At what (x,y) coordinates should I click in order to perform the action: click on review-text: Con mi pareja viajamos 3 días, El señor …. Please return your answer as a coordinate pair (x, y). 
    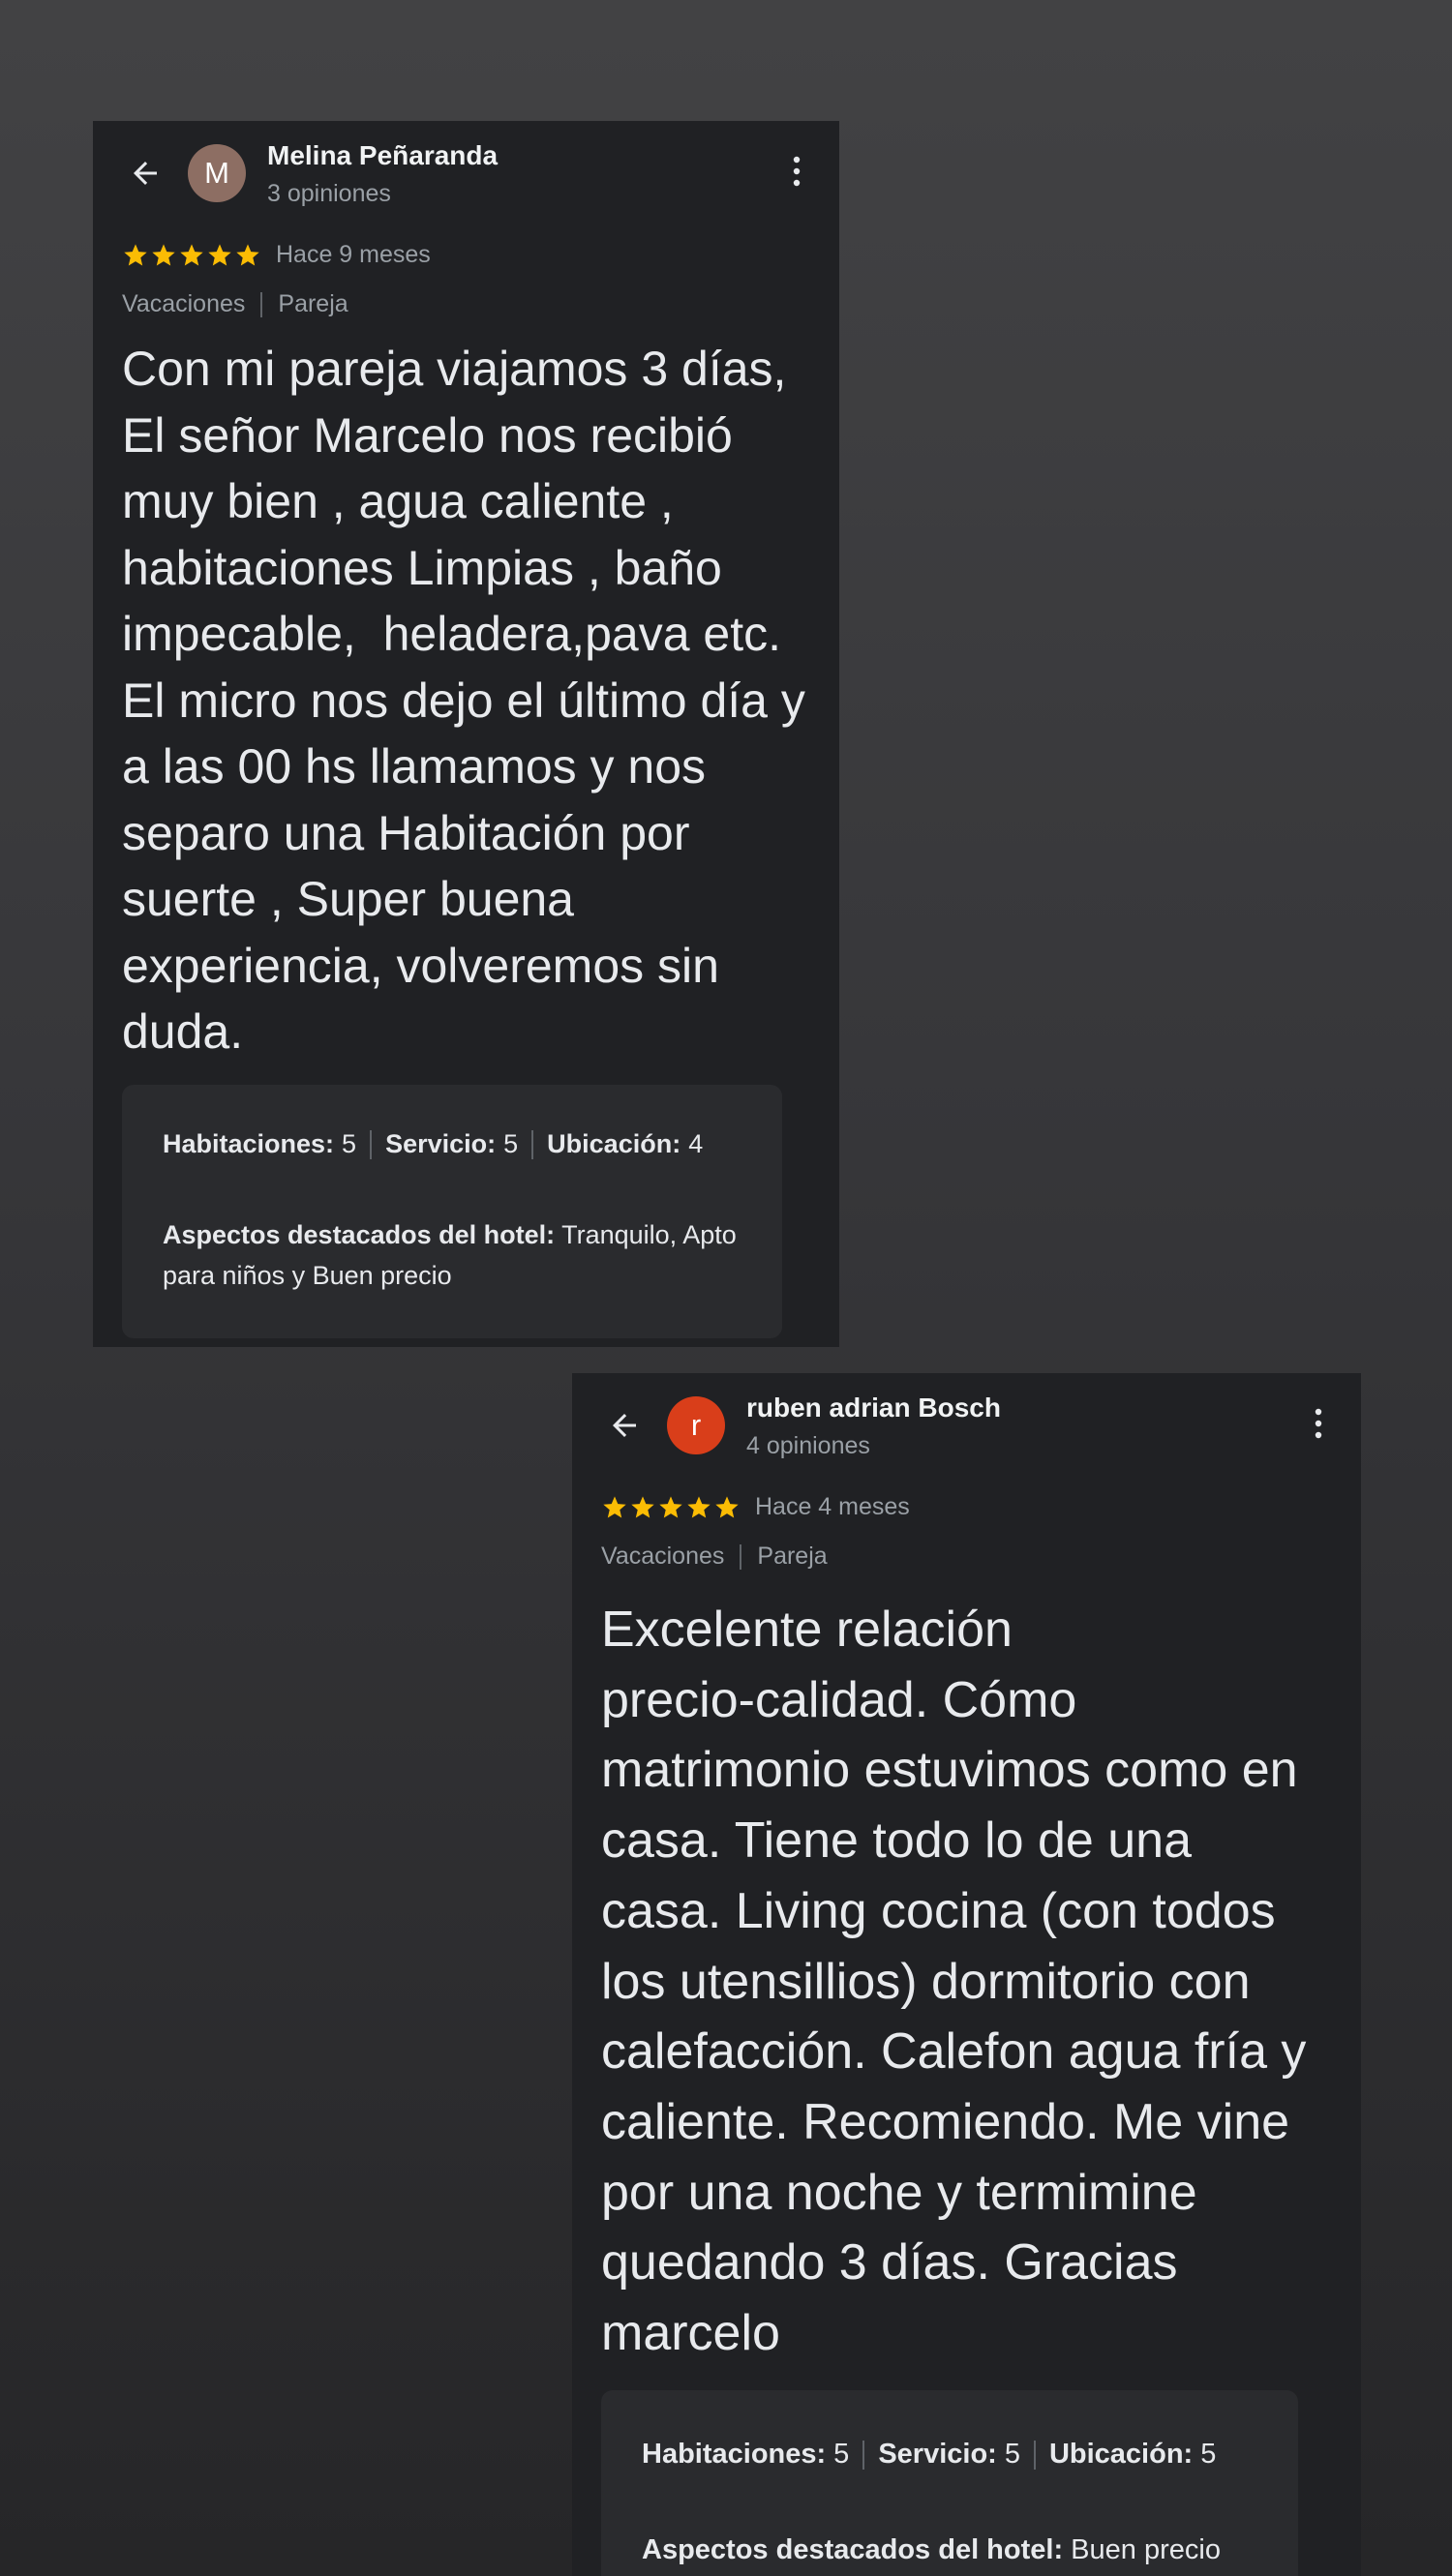
    Looking at the image, I should click on (463, 700).